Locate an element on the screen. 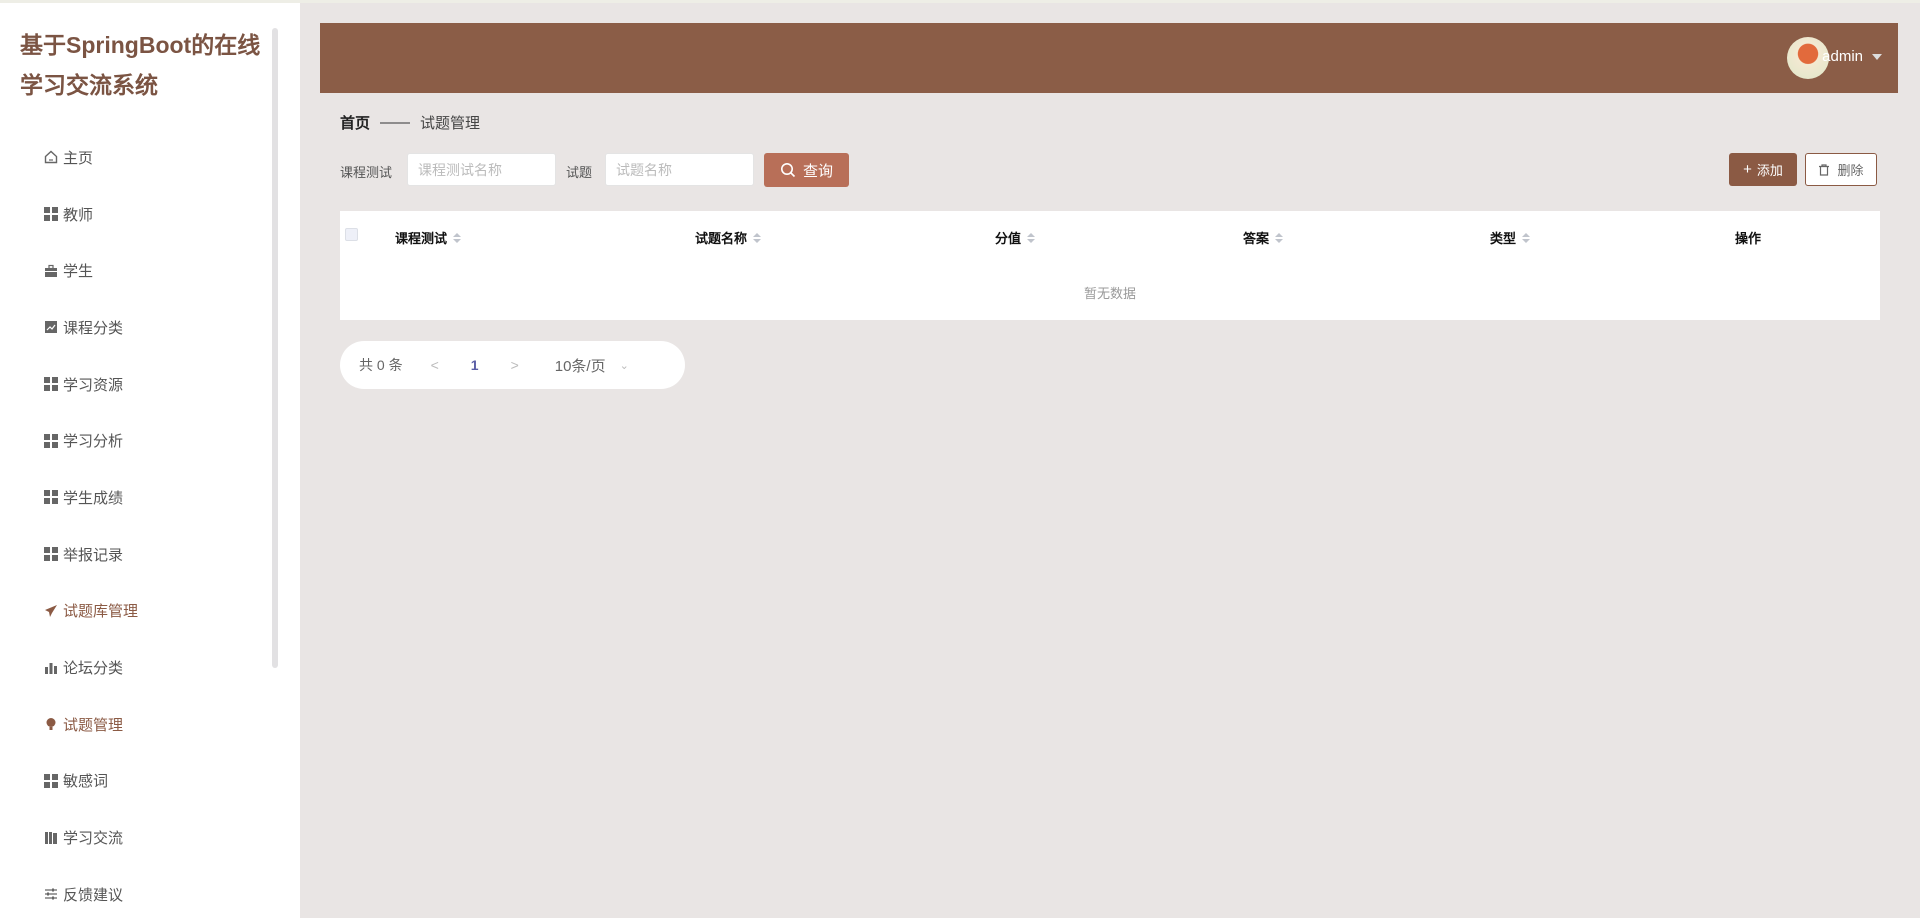 The height and width of the screenshot is (918, 1920). page-1: 1 is located at coordinates (475, 365).